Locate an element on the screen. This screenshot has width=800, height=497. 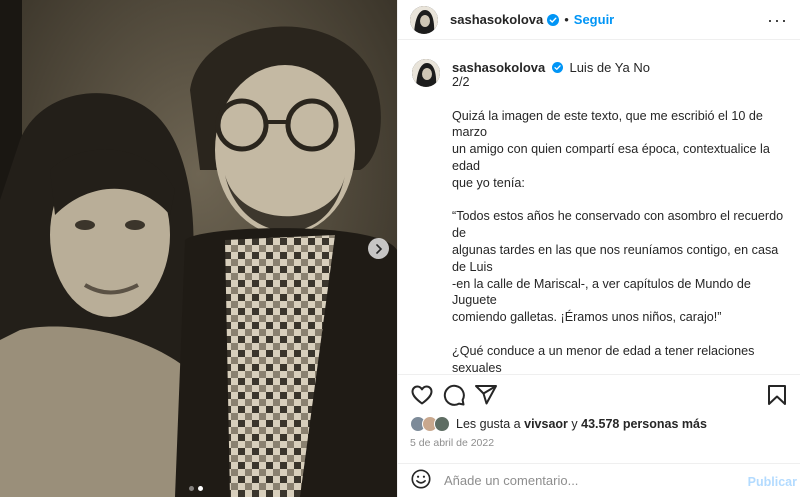
chevron-right-icon is located at coordinates (378, 248).